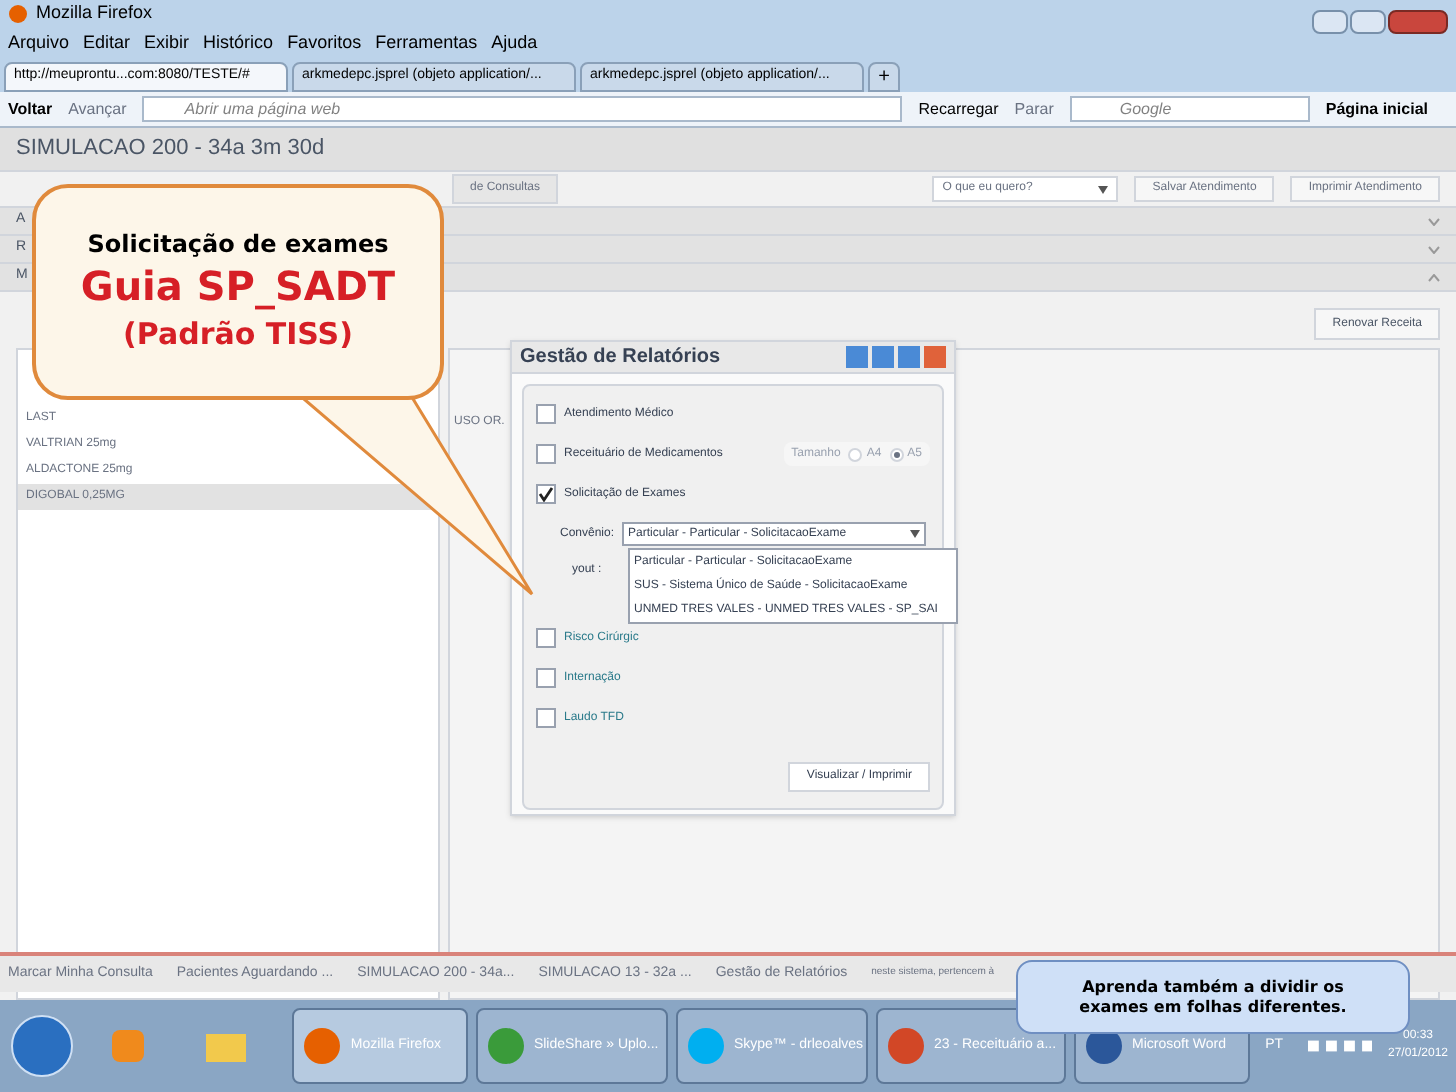 Image resolution: width=1456 pixels, height=1092 pixels. Describe the element at coordinates (958, 109) in the screenshot. I see `reload-button: Recarregar` at that location.